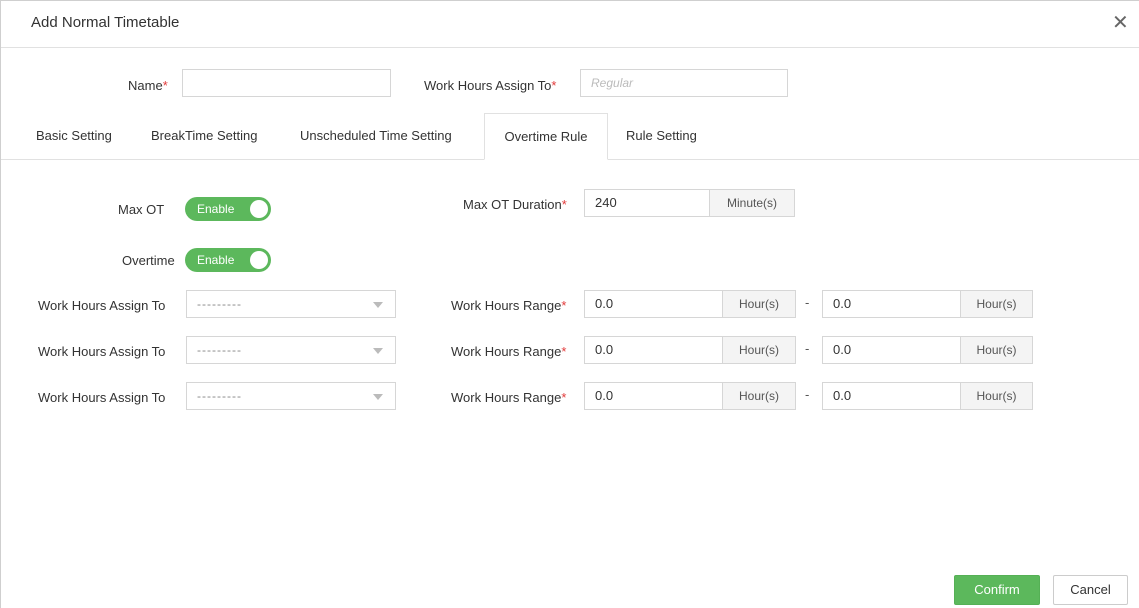 This screenshot has height=608, width=1139. What do you see at coordinates (1090, 590) in the screenshot?
I see `cancel-button: Cancel` at bounding box center [1090, 590].